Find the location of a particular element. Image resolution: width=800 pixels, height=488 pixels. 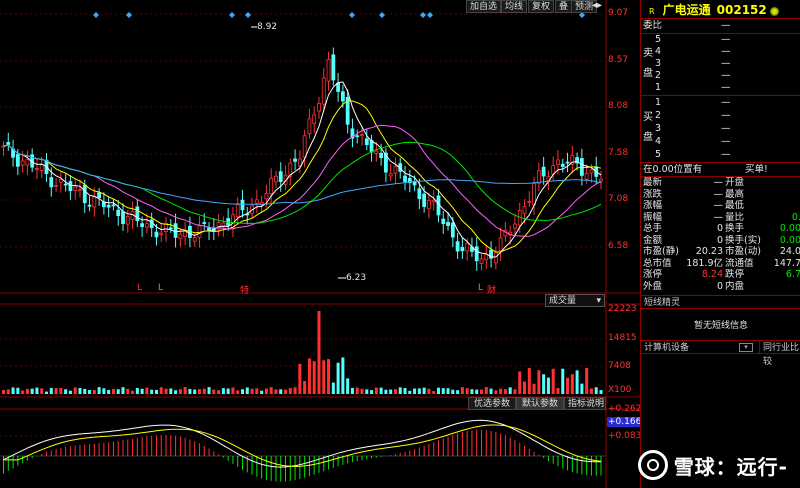

quote-label: 跌停 is located at coordinates (735, 274).